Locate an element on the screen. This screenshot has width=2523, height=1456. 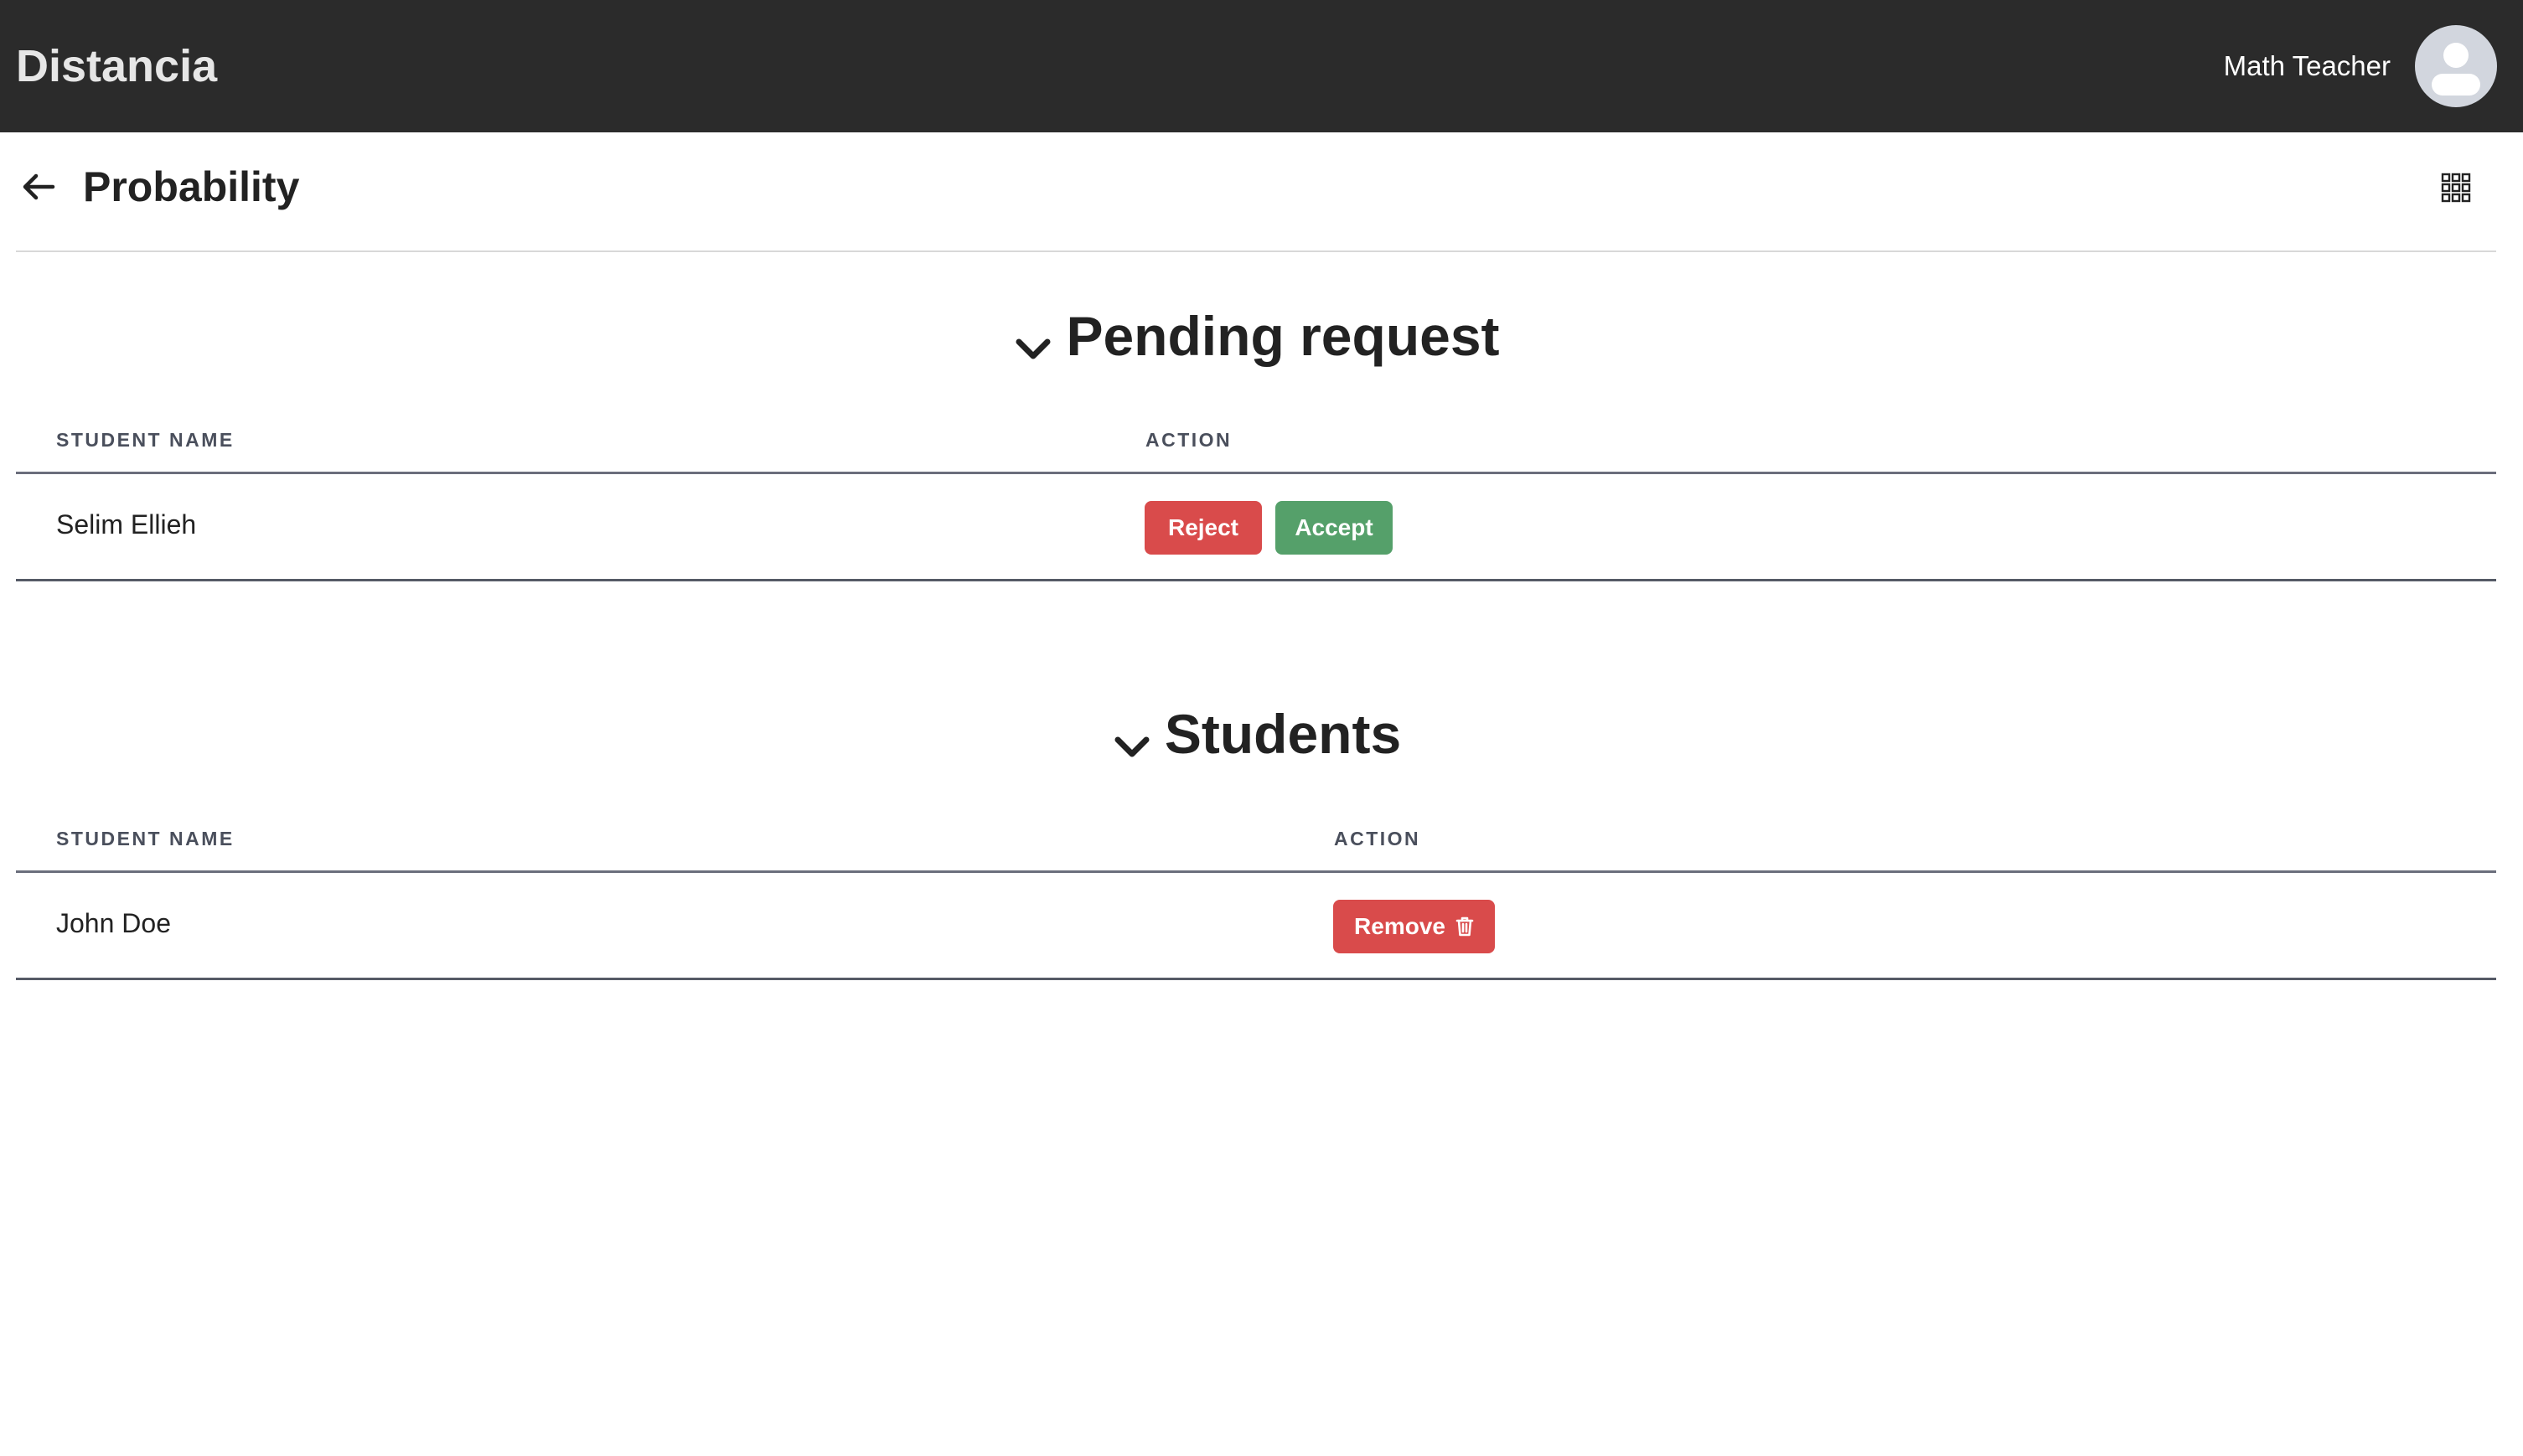
reject-button: Reject is located at coordinates (1203, 528).